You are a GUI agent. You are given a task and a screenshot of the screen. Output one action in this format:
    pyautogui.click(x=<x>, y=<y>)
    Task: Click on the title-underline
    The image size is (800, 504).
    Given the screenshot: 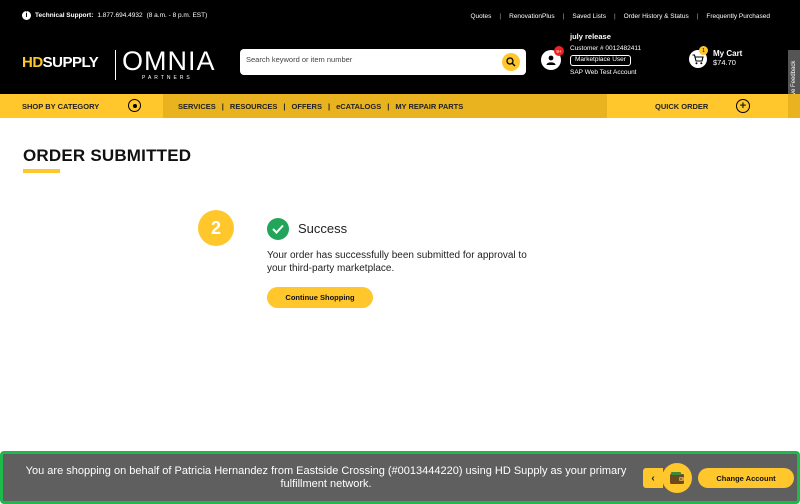 What is the action you would take?
    pyautogui.click(x=41, y=171)
    